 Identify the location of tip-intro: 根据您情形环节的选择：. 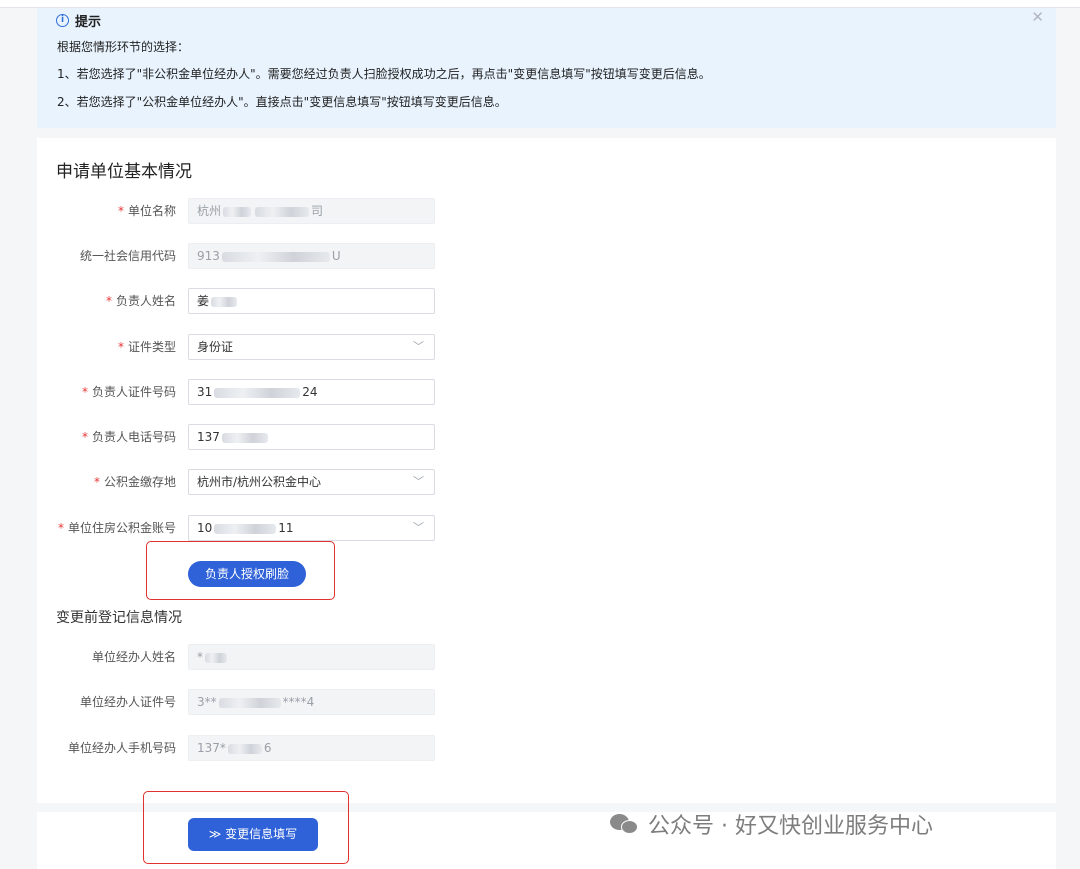
(123, 47).